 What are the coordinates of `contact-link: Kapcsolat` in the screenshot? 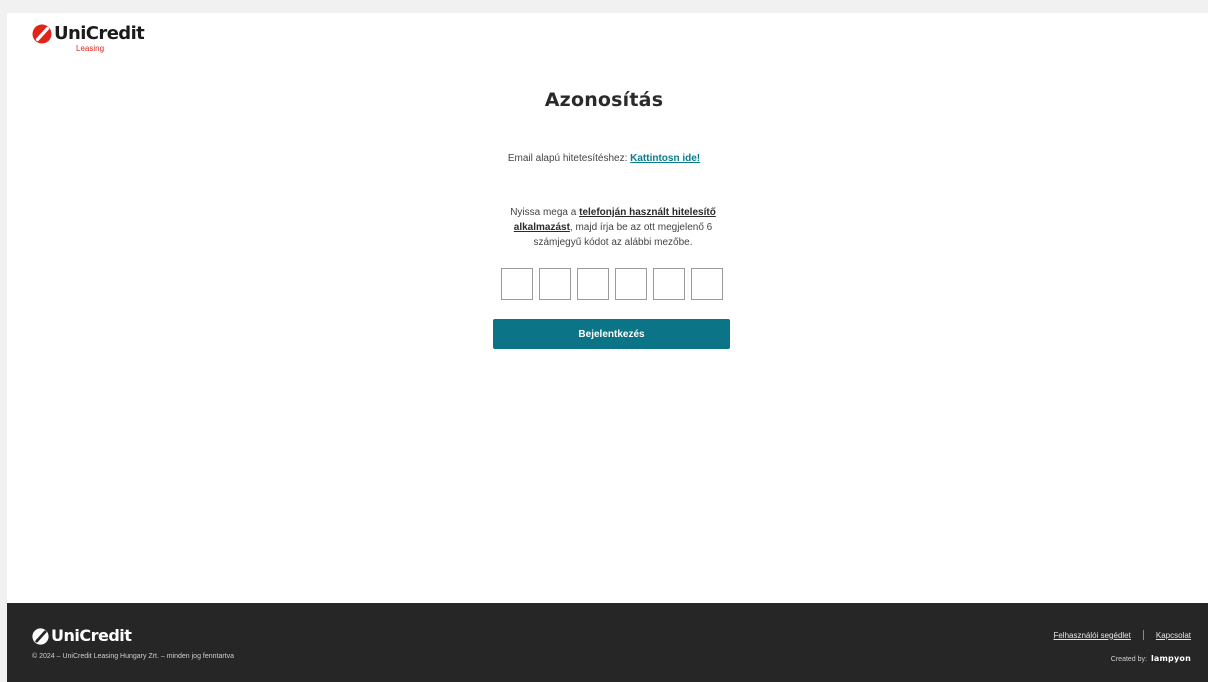 It's located at (1173, 635).